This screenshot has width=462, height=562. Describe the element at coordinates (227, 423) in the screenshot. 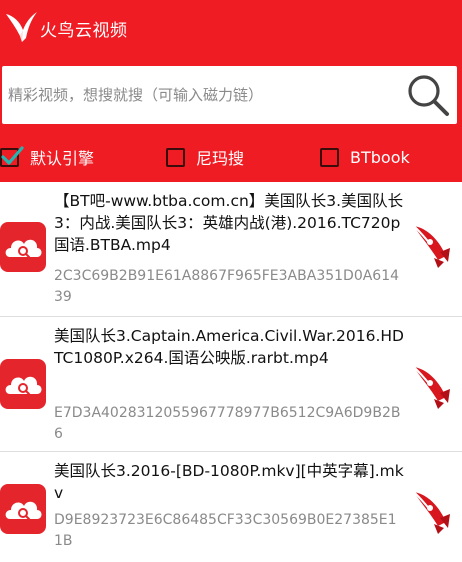

I see `result-hash: E7D3A4028312055967778977B6512C9A6D9B2B6` at that location.